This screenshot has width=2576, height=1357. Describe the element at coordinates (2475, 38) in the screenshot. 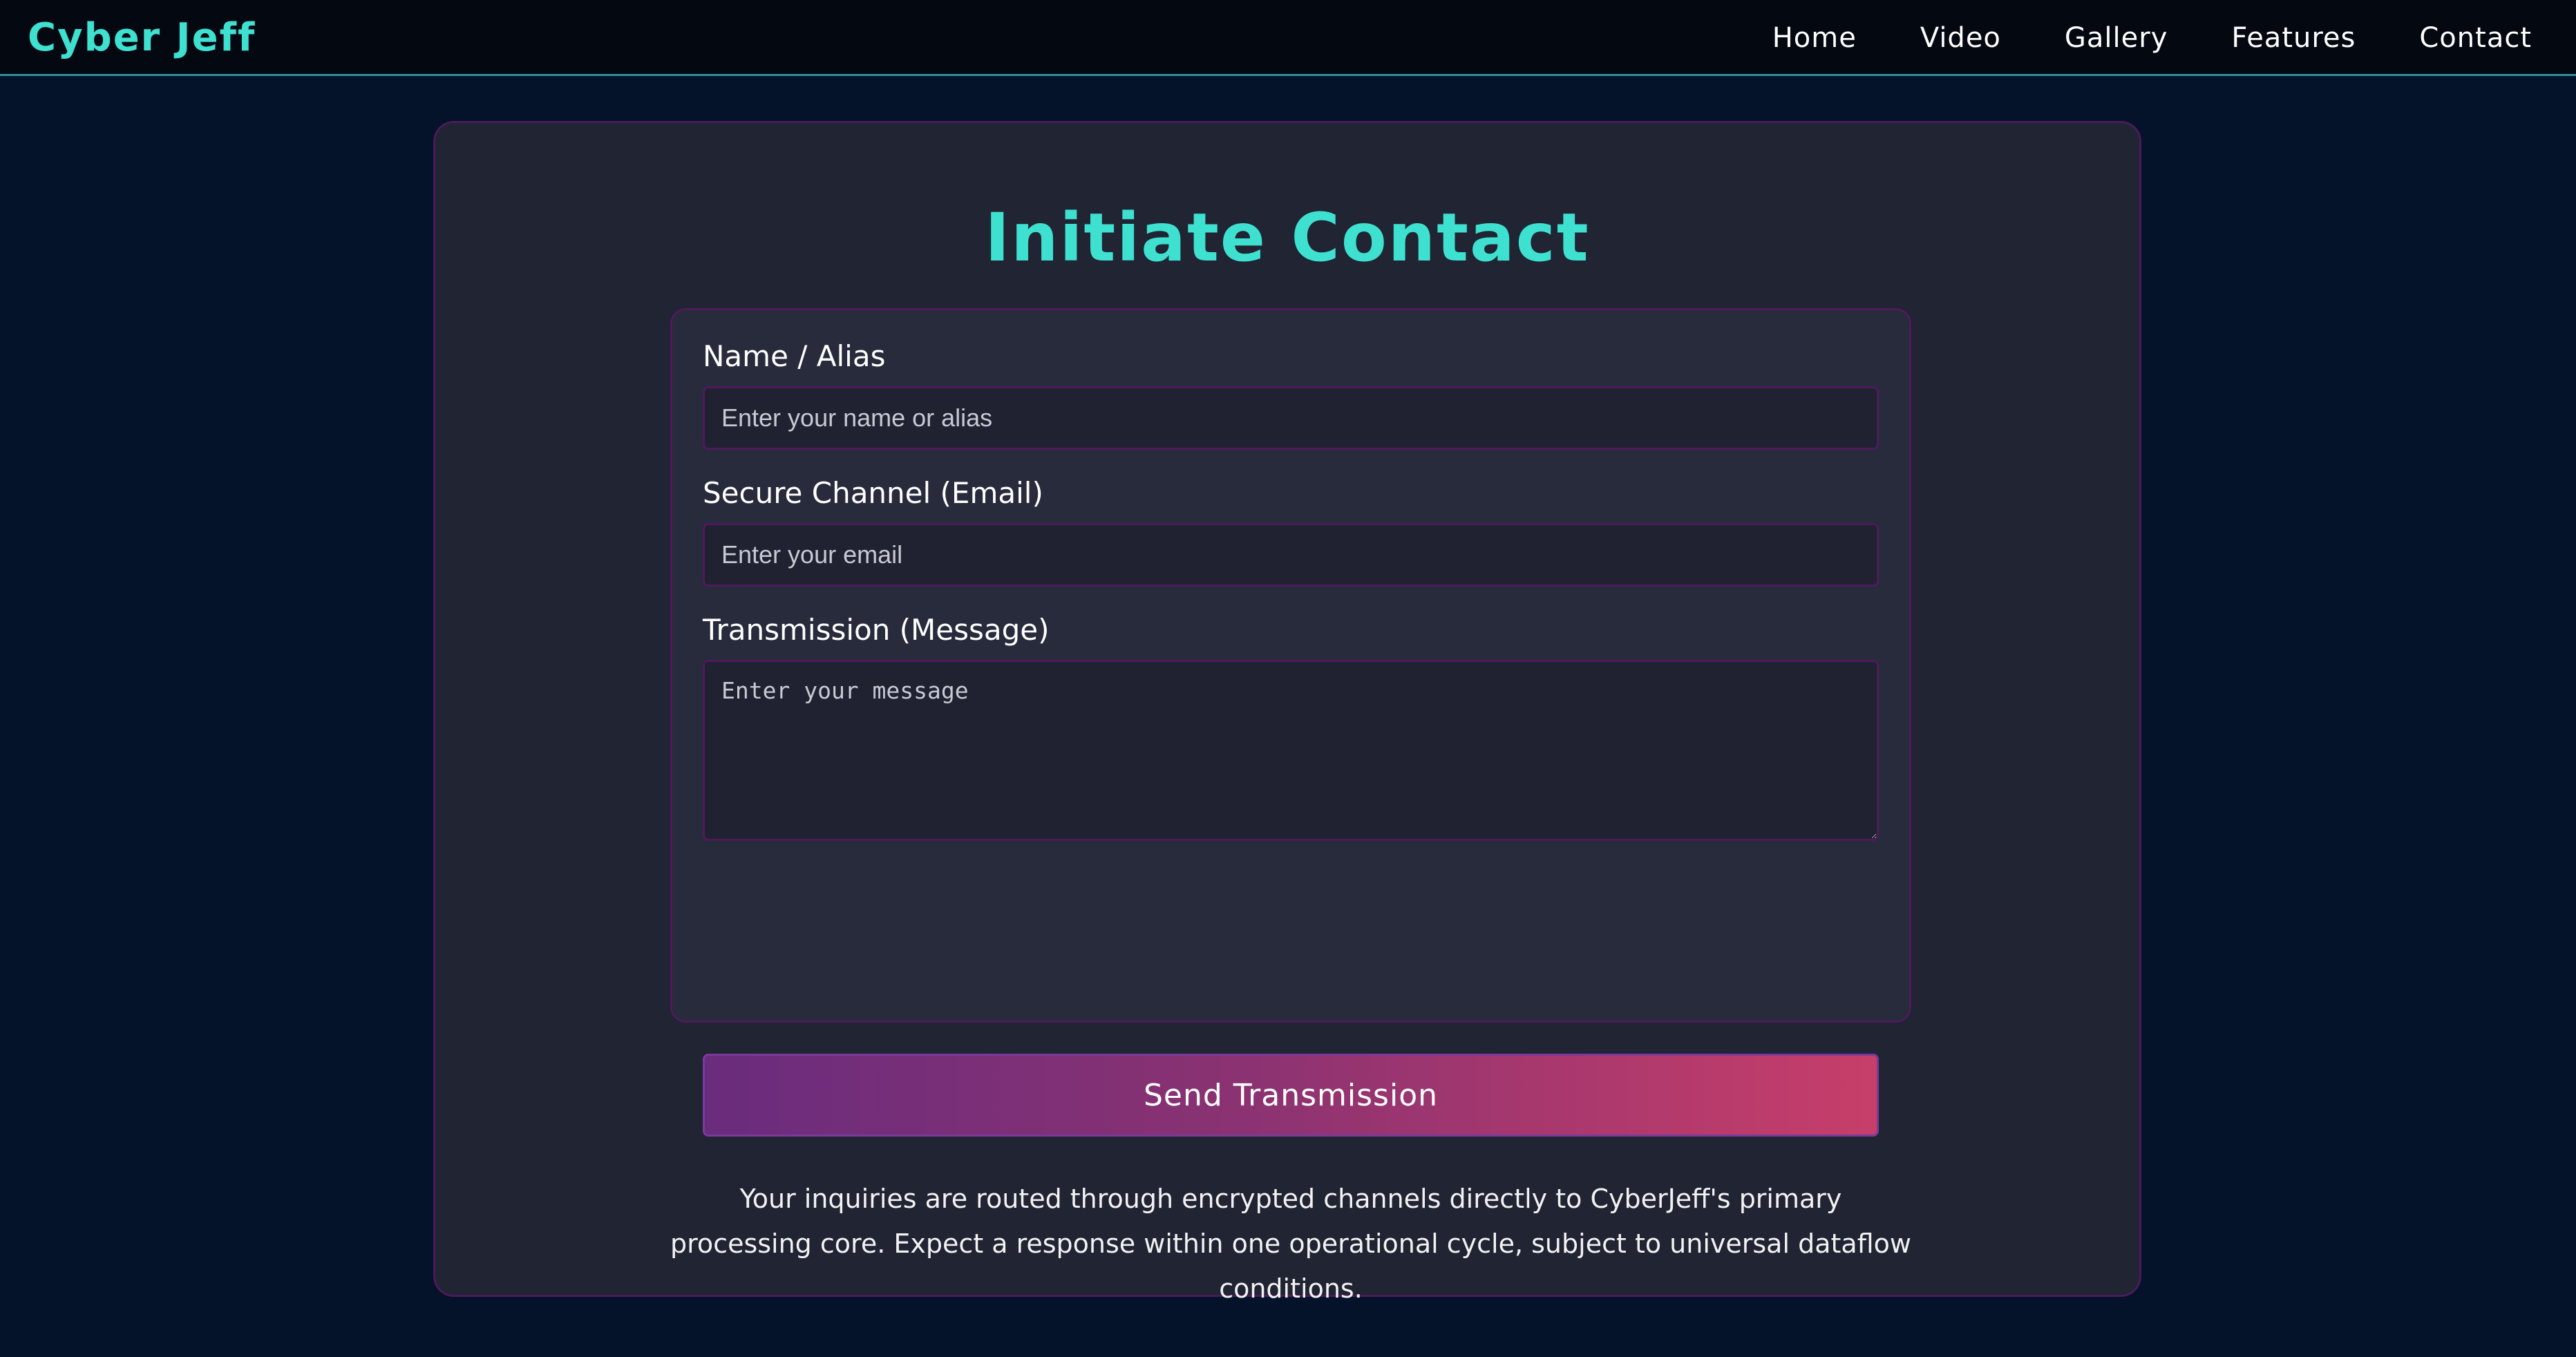

I see `nav-contact-link: Contact` at that location.